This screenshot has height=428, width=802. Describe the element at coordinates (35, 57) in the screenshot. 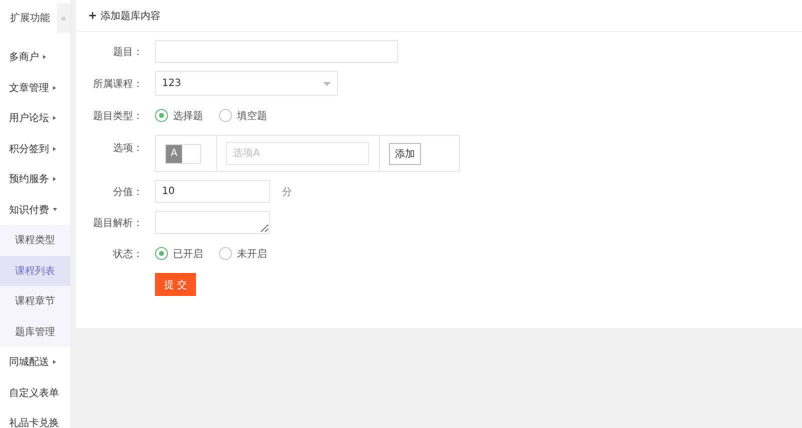

I see `sidebar-item: 多商户` at that location.